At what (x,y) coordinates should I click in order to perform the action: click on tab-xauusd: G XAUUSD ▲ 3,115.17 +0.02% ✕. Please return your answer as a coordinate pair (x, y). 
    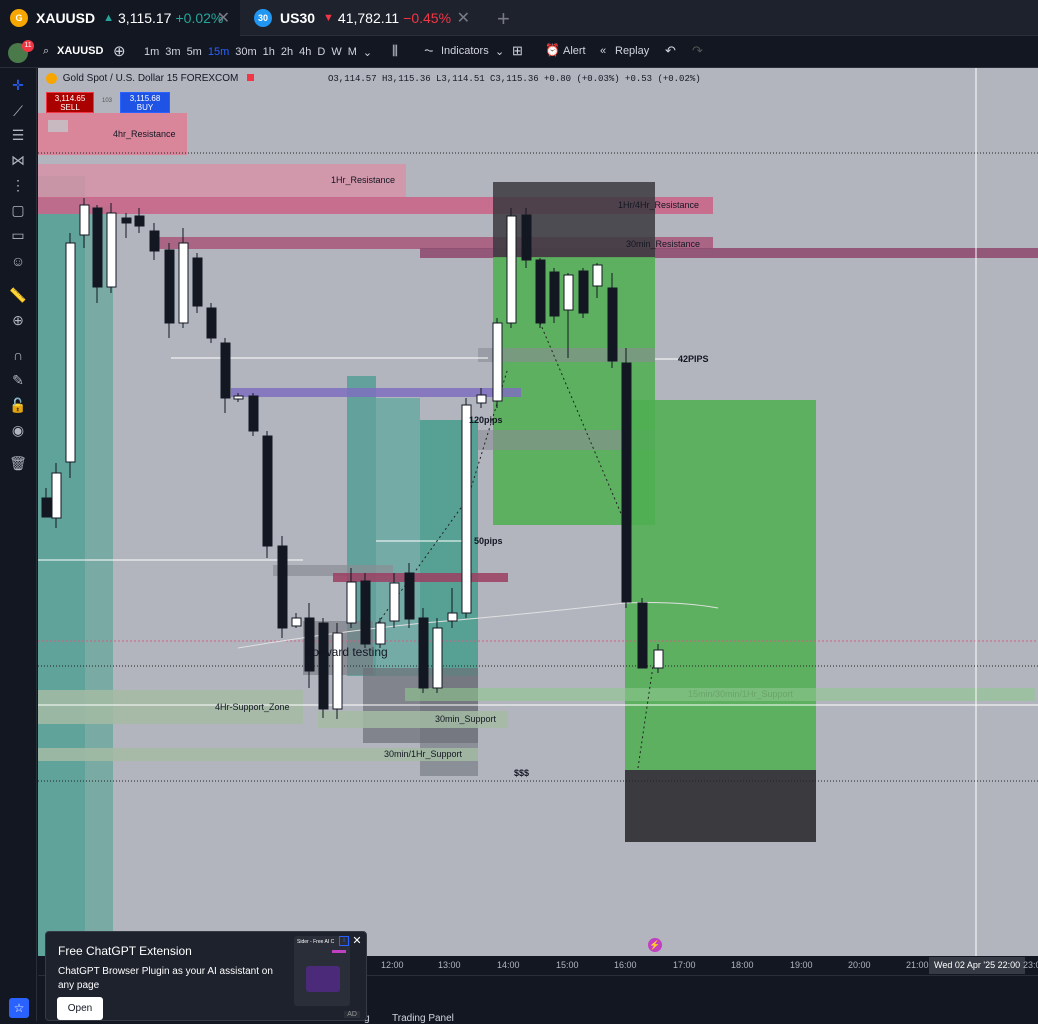
    Looking at the image, I should click on (120, 18).